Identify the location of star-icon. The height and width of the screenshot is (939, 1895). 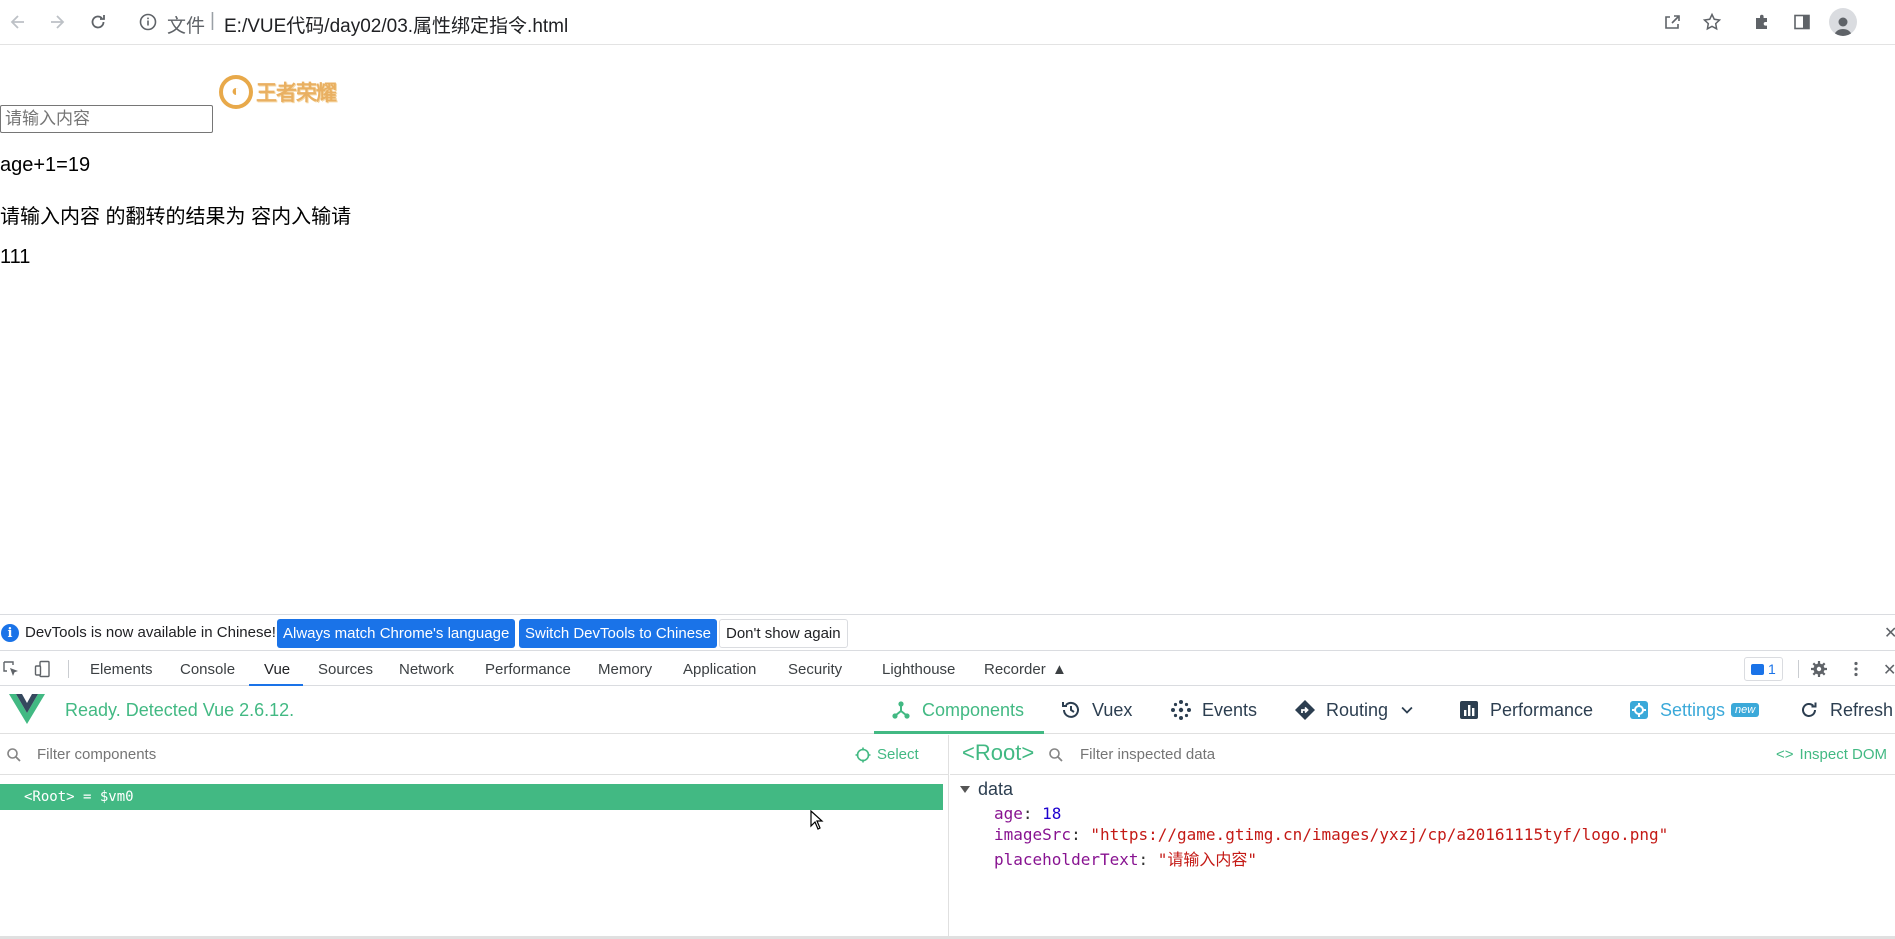
(1712, 21).